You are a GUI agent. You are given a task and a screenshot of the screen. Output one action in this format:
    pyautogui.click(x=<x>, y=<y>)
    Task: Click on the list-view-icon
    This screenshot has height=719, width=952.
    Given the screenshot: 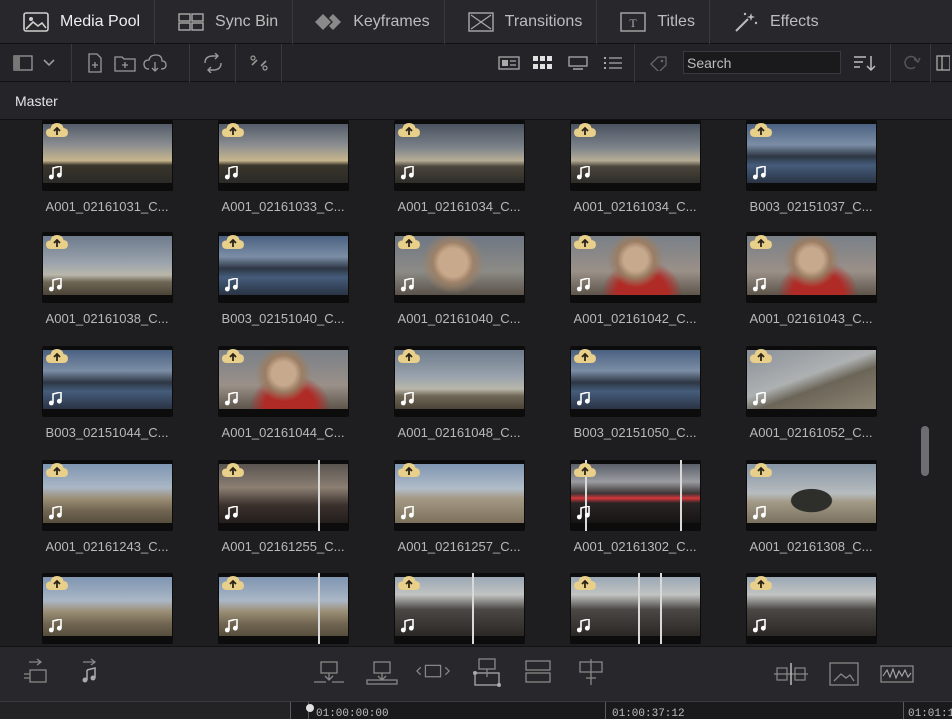 What is the action you would take?
    pyautogui.click(x=613, y=63)
    